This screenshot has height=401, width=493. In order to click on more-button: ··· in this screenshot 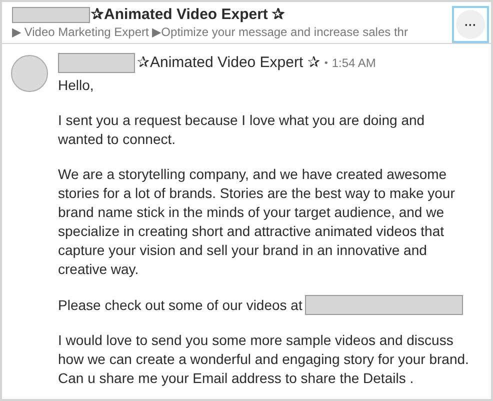, I will do `click(470, 24)`.